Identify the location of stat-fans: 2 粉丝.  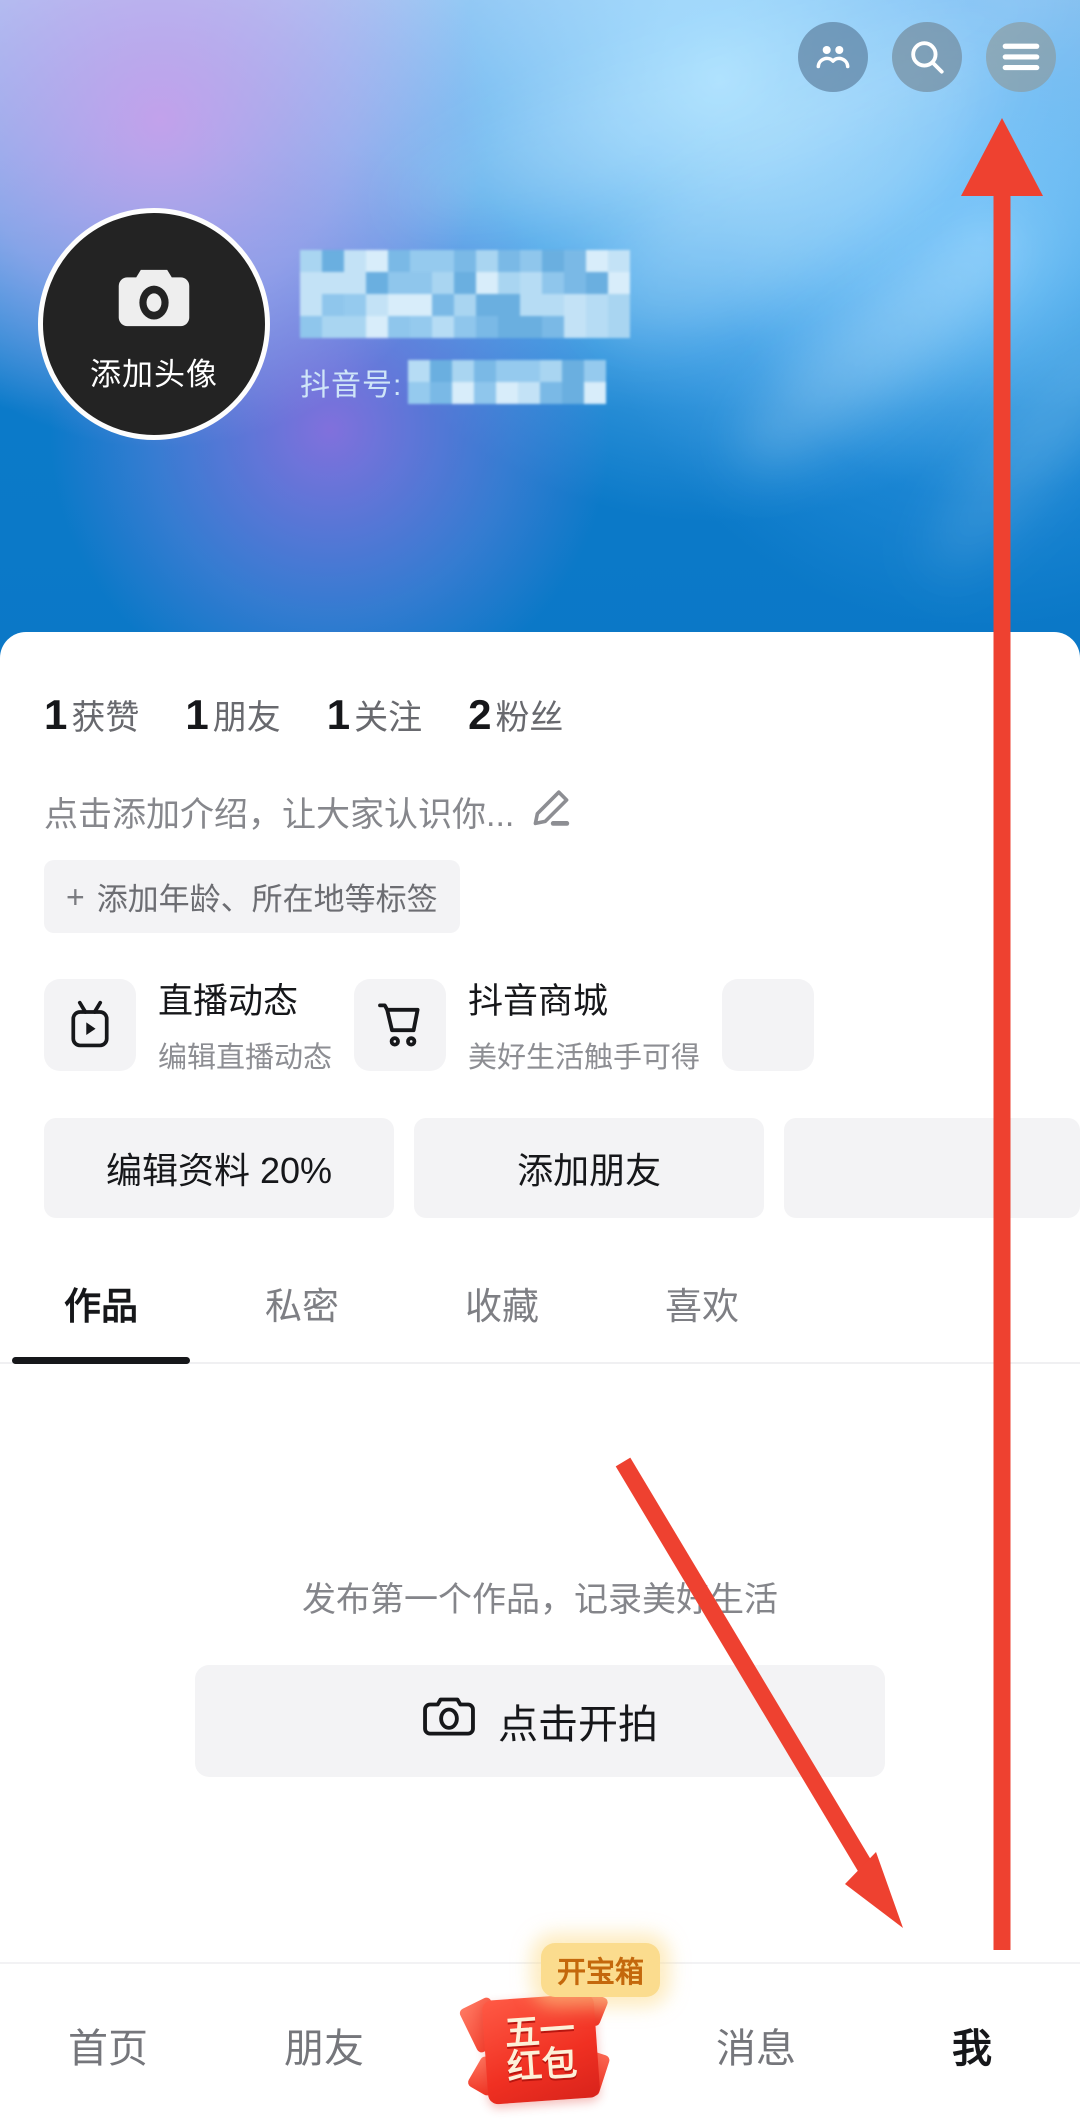
(515, 714).